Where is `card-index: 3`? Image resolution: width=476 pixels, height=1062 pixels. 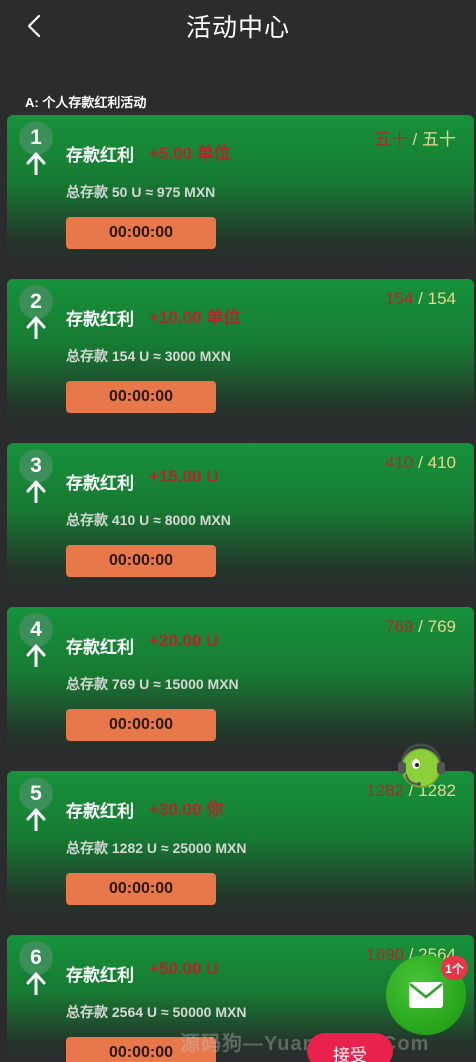
card-index: 3 is located at coordinates (36, 466).